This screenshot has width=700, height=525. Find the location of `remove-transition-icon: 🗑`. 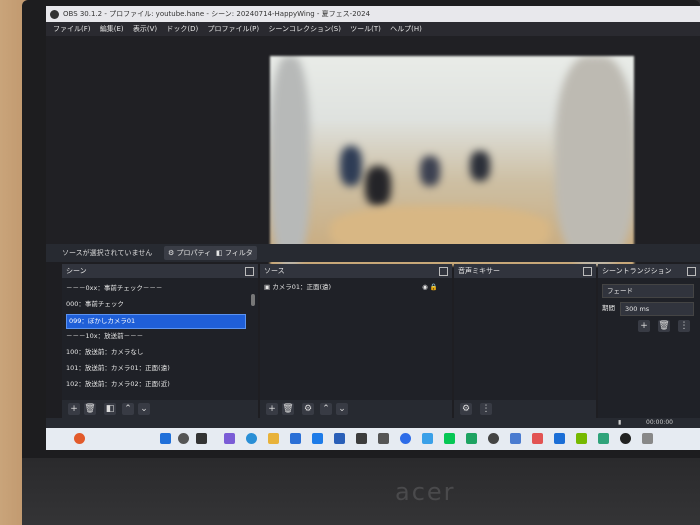

remove-transition-icon: 🗑 is located at coordinates (664, 326).